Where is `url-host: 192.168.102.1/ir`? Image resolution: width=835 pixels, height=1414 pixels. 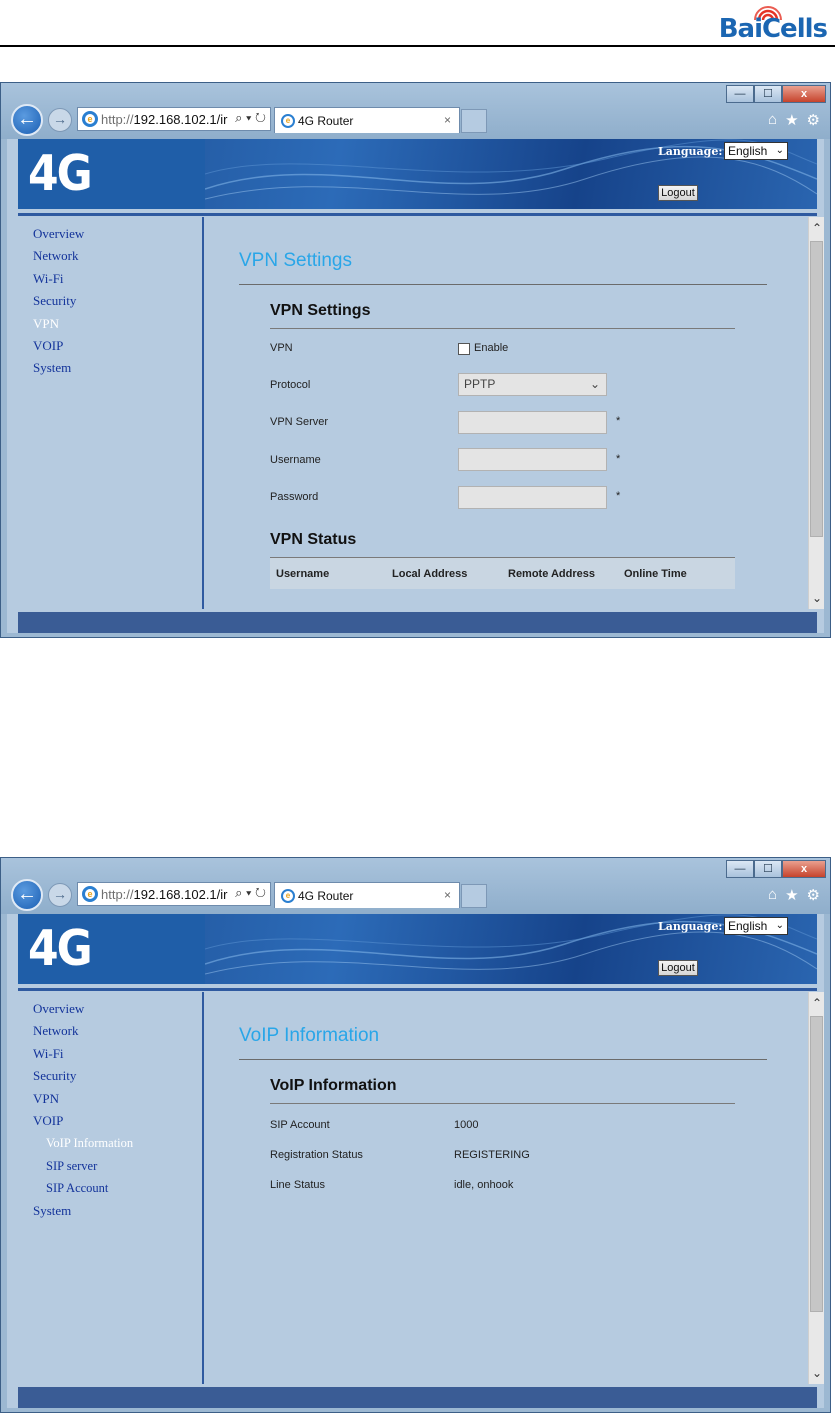 url-host: 192.168.102.1/ir is located at coordinates (180, 119).